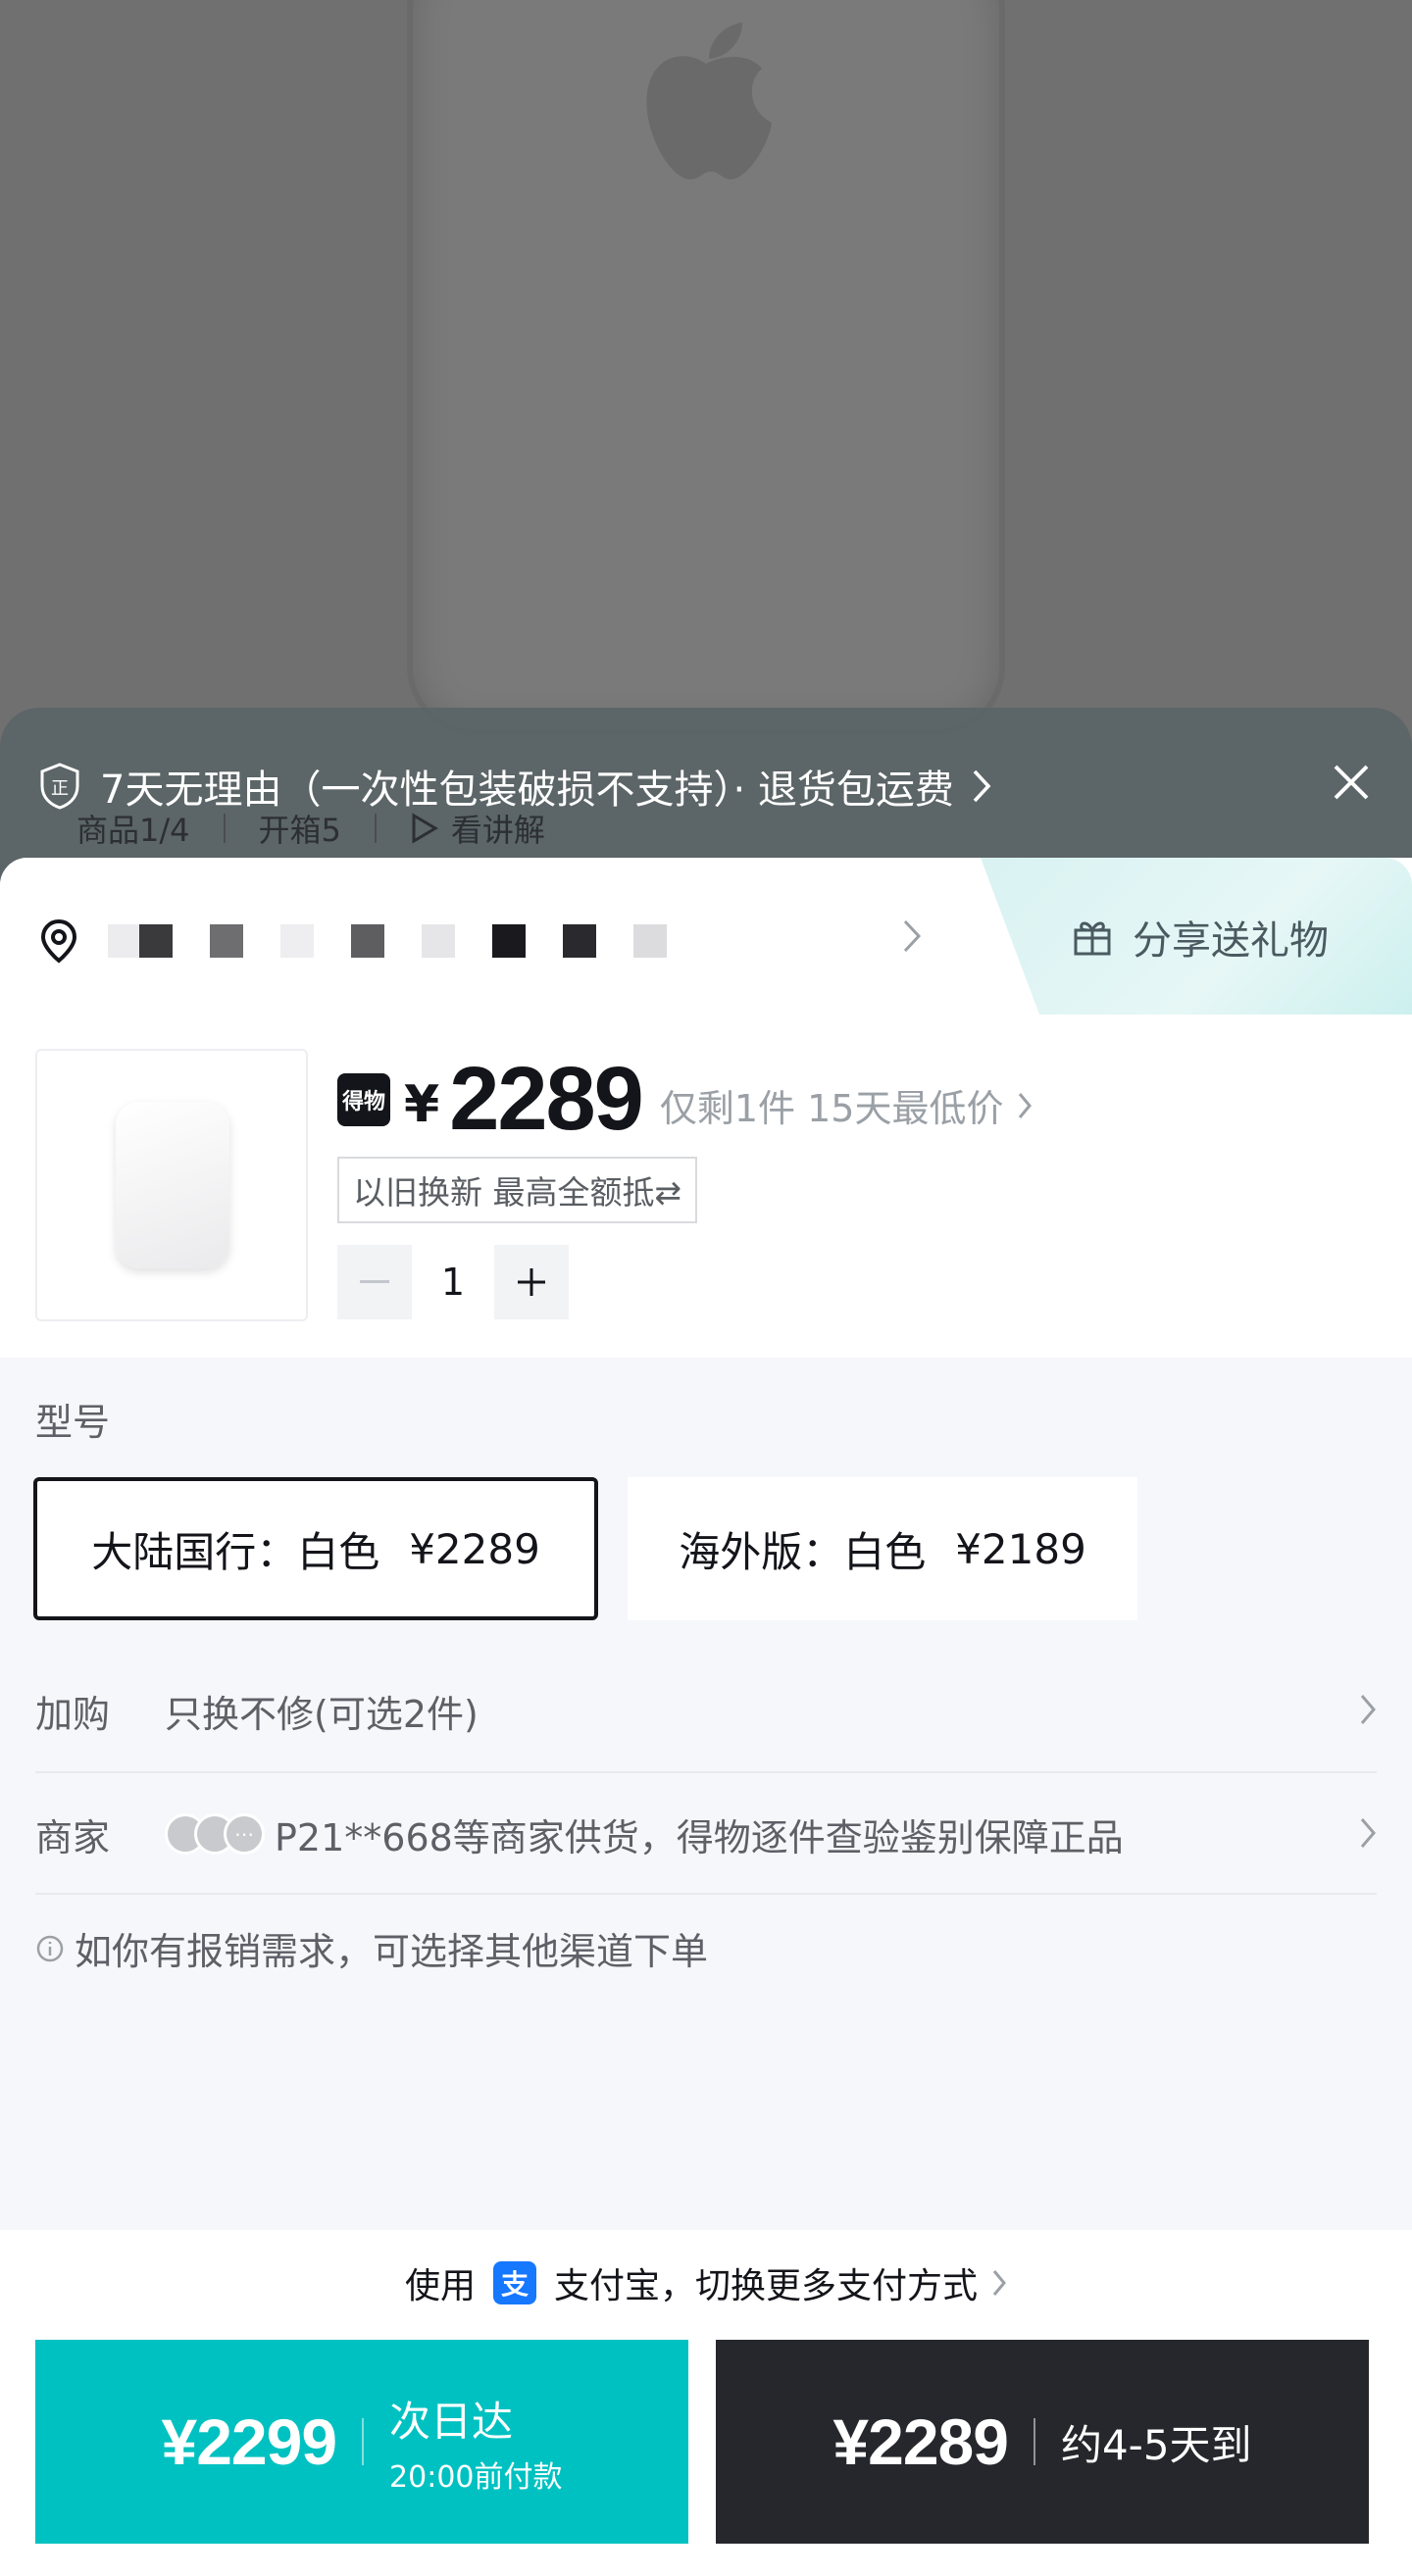 The image size is (1412, 2576). What do you see at coordinates (498, 828) in the screenshot?
I see `tab-explain: 看讲解` at bounding box center [498, 828].